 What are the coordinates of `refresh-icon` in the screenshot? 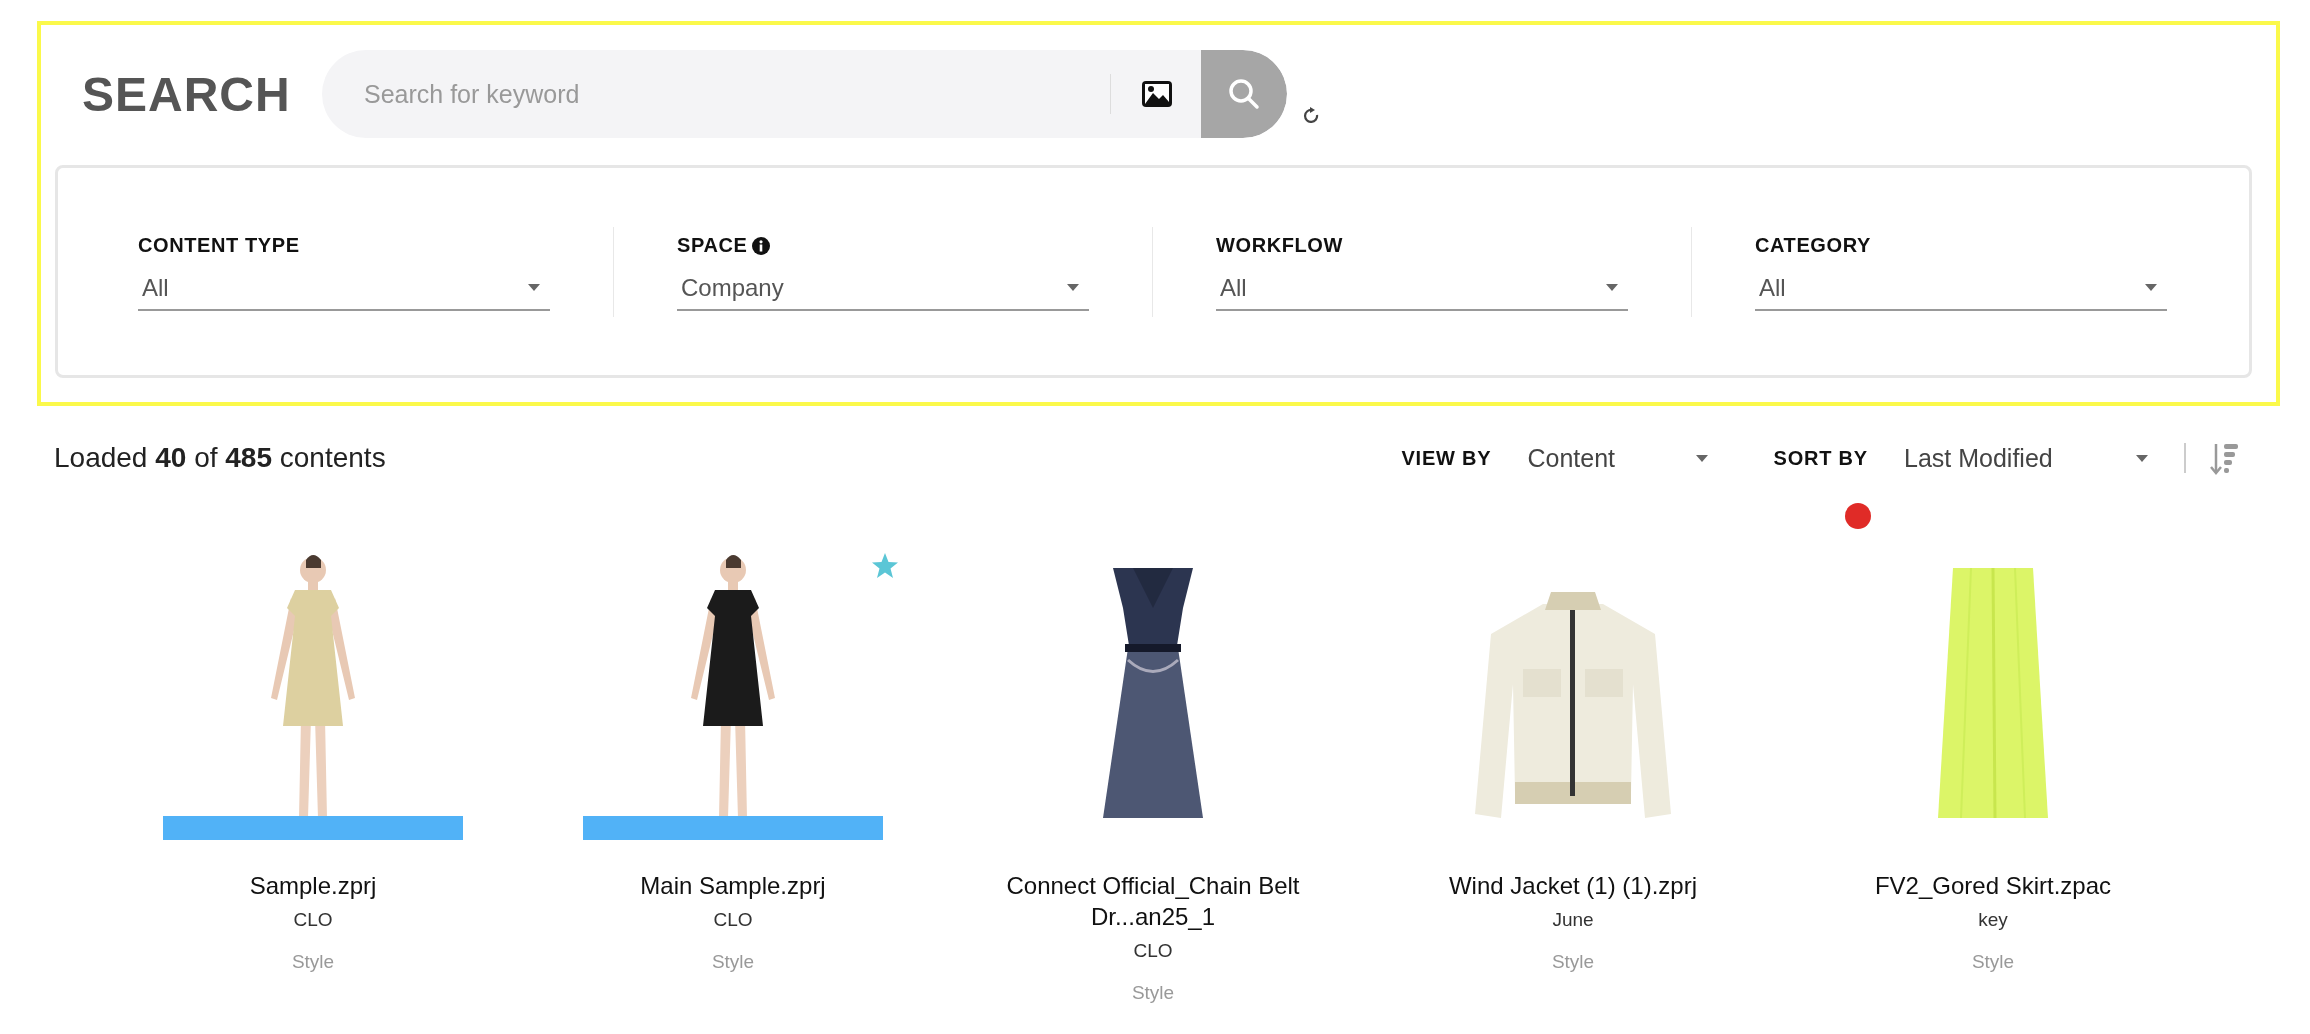 It's located at (1311, 115).